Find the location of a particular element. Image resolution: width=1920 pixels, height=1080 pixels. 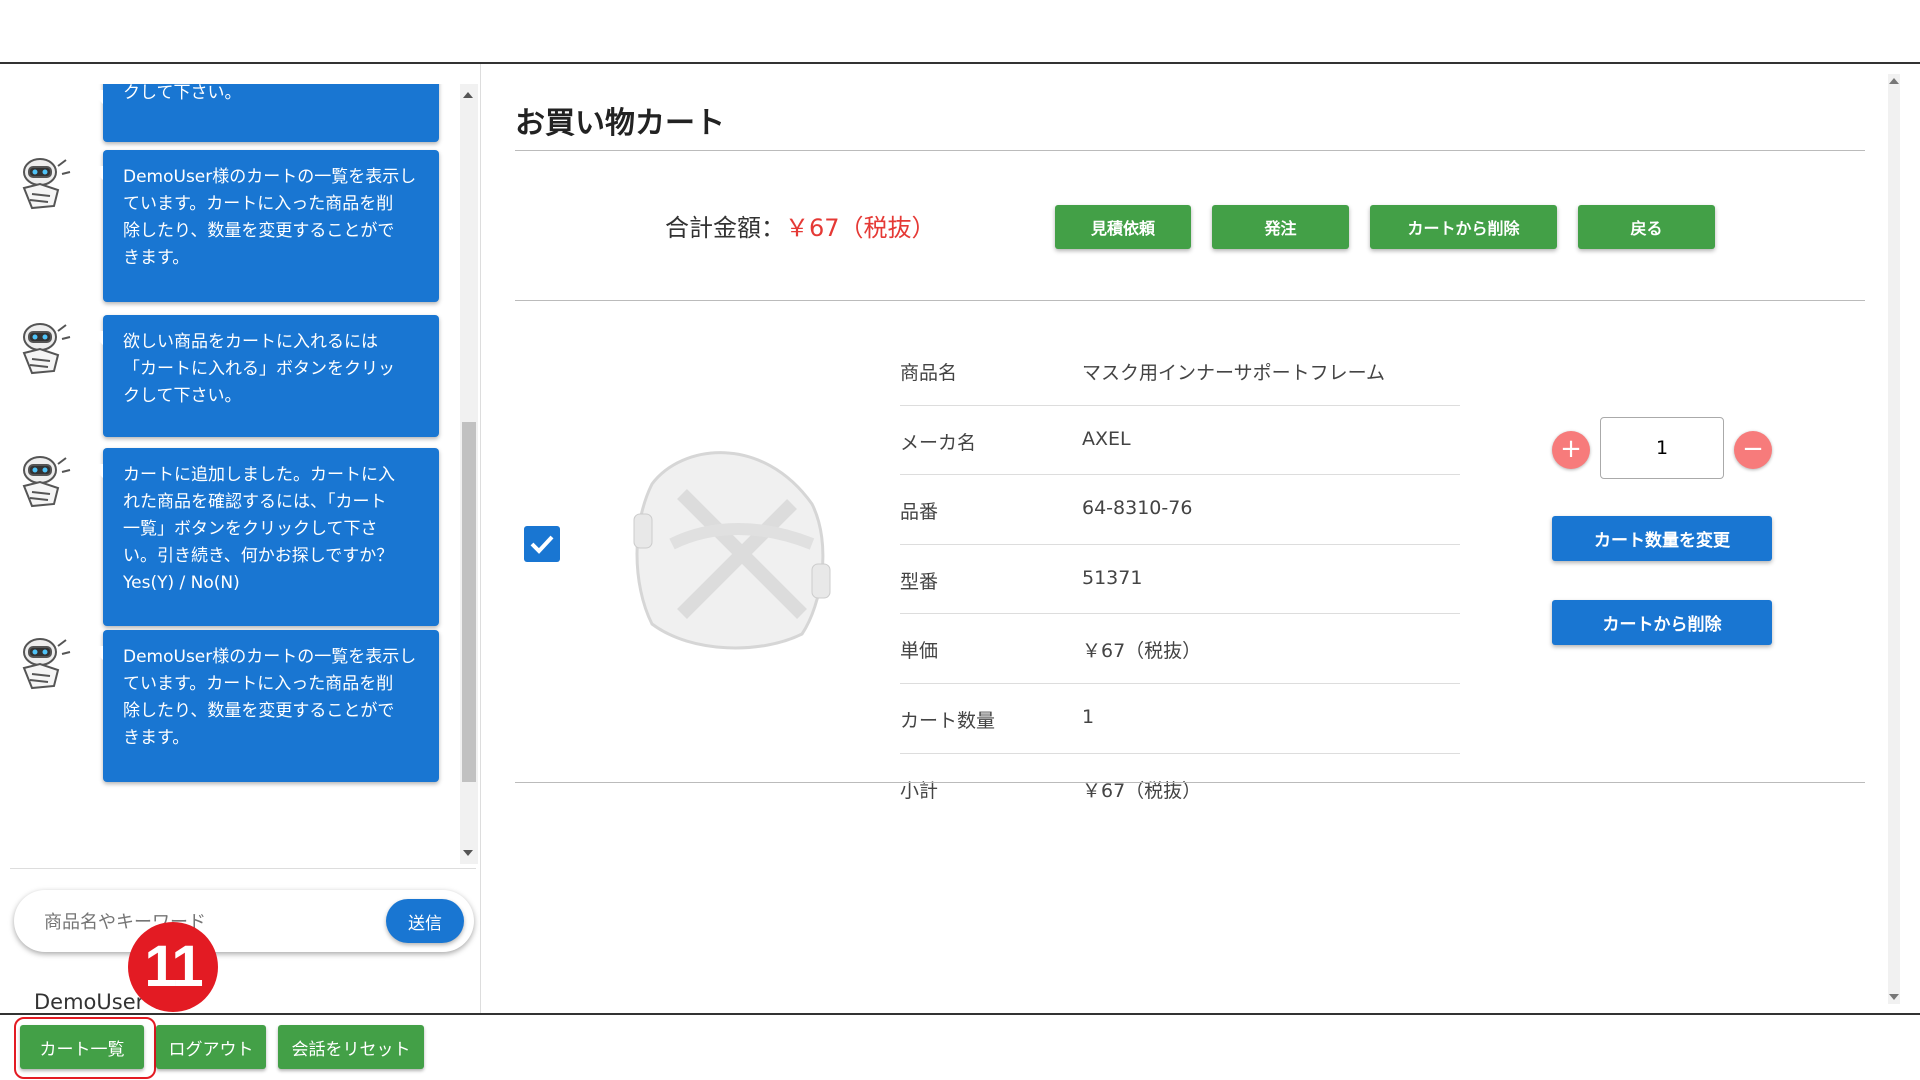

quantity-plus-icon: + is located at coordinates (1571, 450).